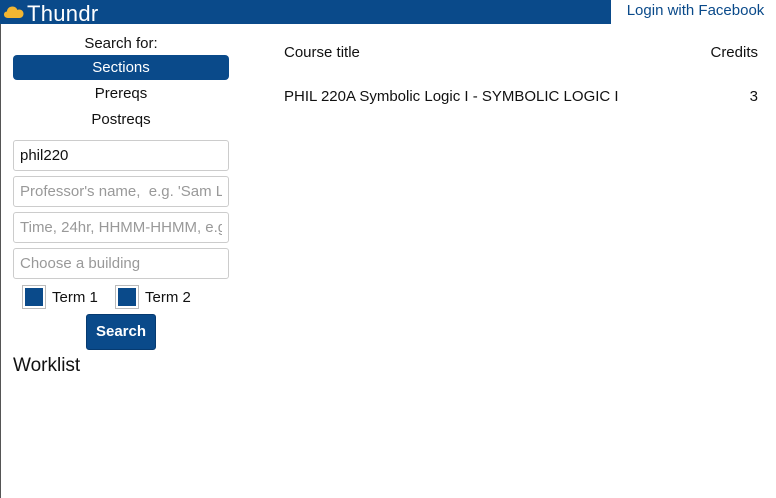  What do you see at coordinates (521, 53) in the screenshot?
I see `results-header-row: Course title Credits` at bounding box center [521, 53].